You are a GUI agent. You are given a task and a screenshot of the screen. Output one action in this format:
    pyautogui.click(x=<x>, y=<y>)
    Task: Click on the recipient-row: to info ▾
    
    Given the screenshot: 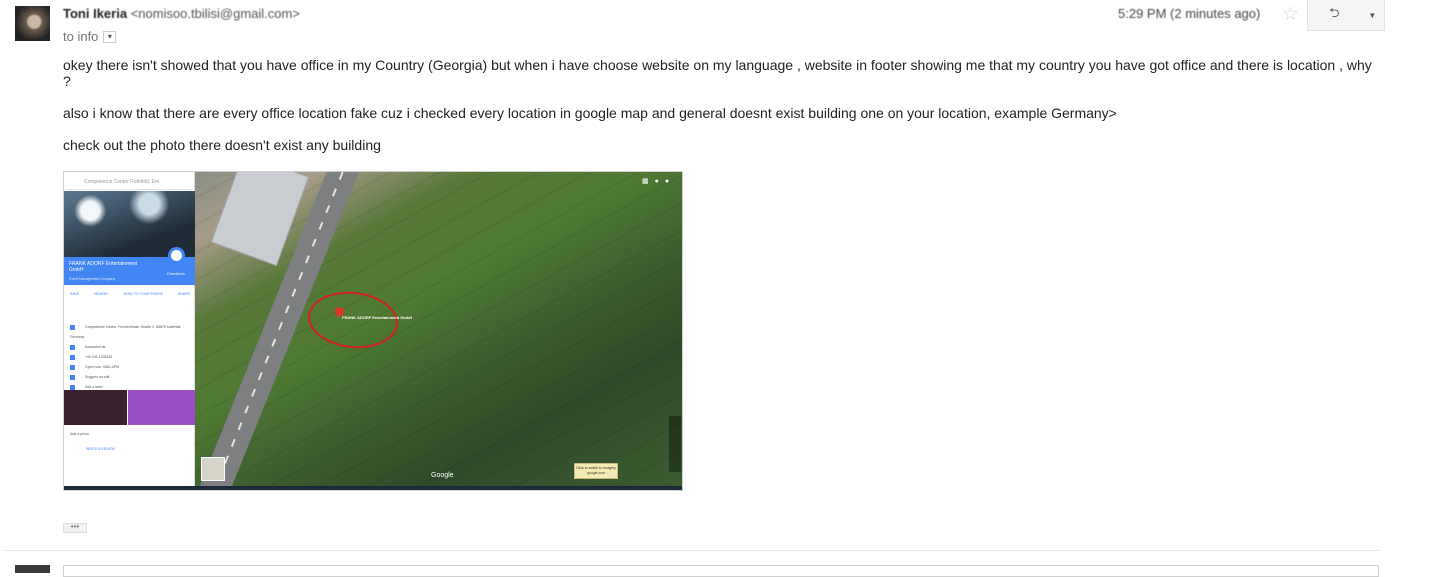 What is the action you would take?
    pyautogui.click(x=90, y=36)
    